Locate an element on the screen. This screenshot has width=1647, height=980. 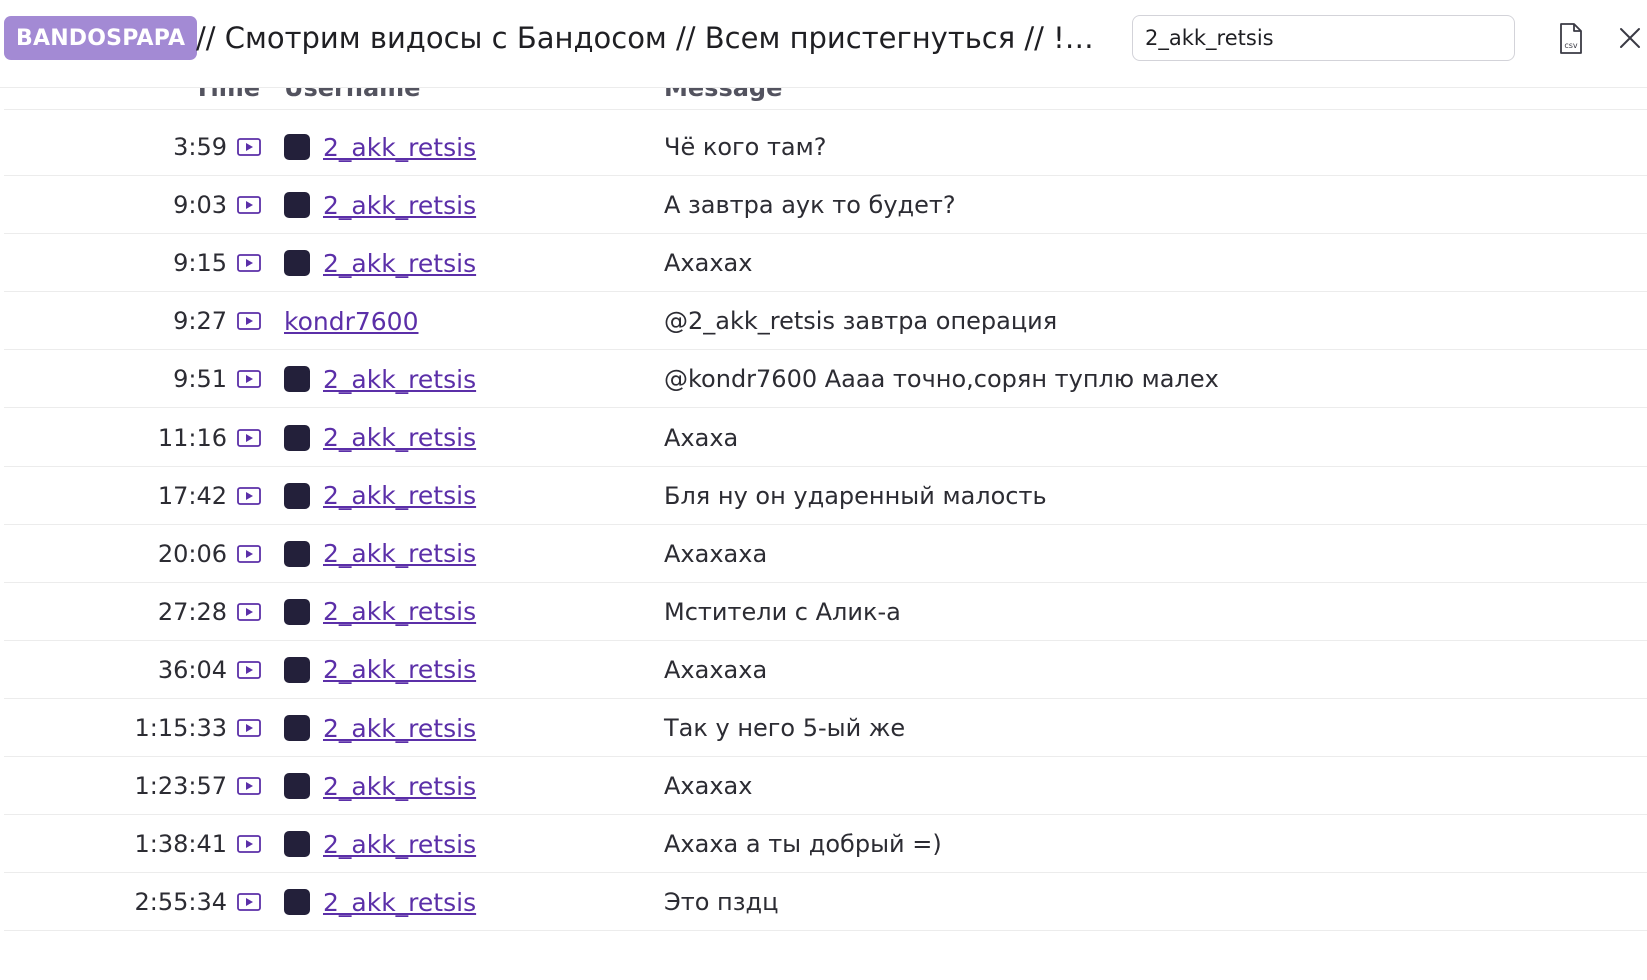
message-text: @2_akk_retsis завтра операция is located at coordinates (861, 321).